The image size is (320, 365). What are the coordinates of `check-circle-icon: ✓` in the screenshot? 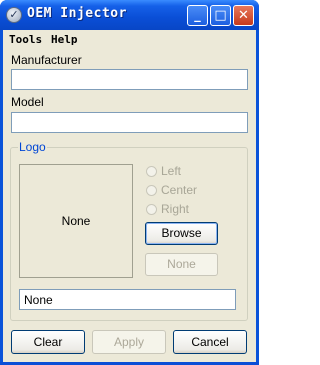 It's located at (14, 15).